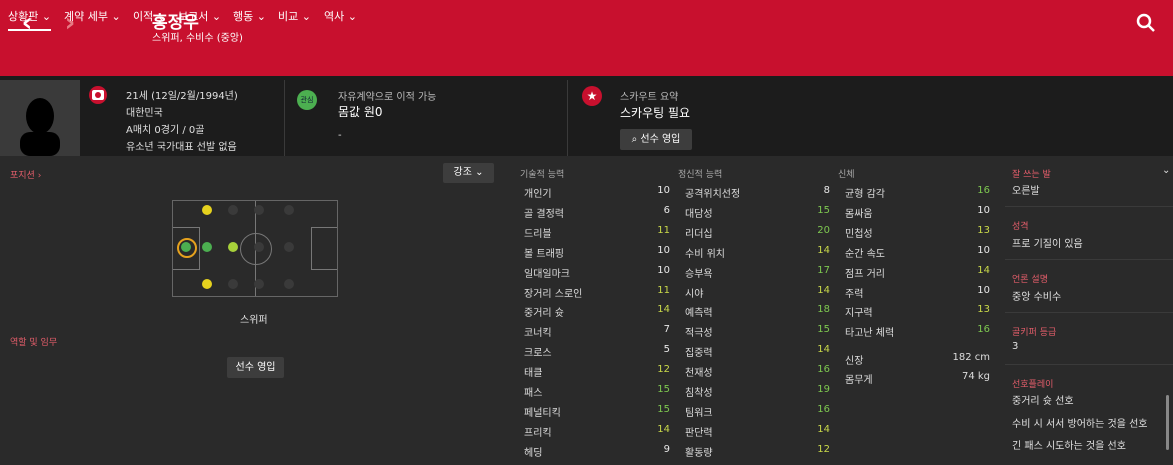 The width and height of the screenshot is (1173, 465). What do you see at coordinates (634, 139) in the screenshot?
I see `search-icon: ⌕` at bounding box center [634, 139].